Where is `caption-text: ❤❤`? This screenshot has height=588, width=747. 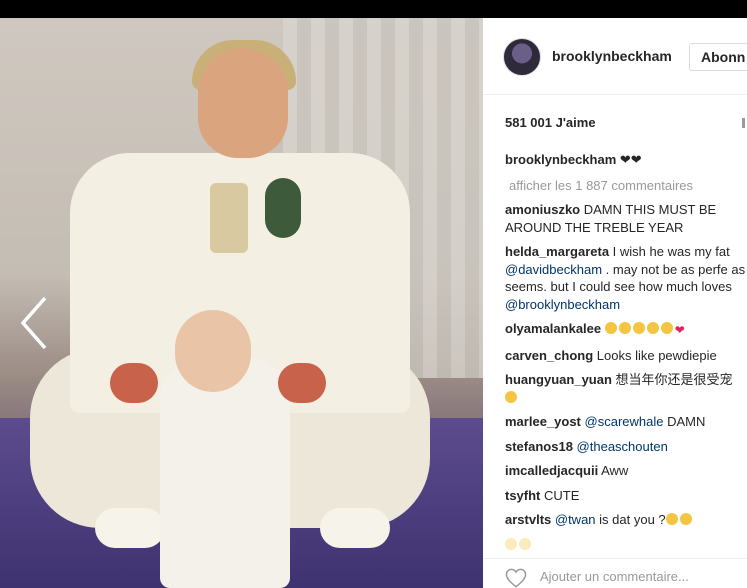
caption-text: ❤❤ is located at coordinates (630, 159).